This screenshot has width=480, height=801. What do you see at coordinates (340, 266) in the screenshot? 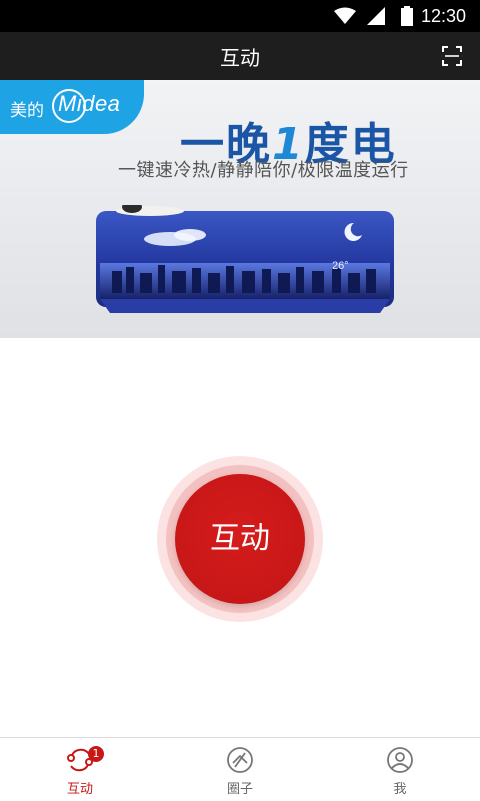
I see `ac-temperature-display: 26°` at bounding box center [340, 266].